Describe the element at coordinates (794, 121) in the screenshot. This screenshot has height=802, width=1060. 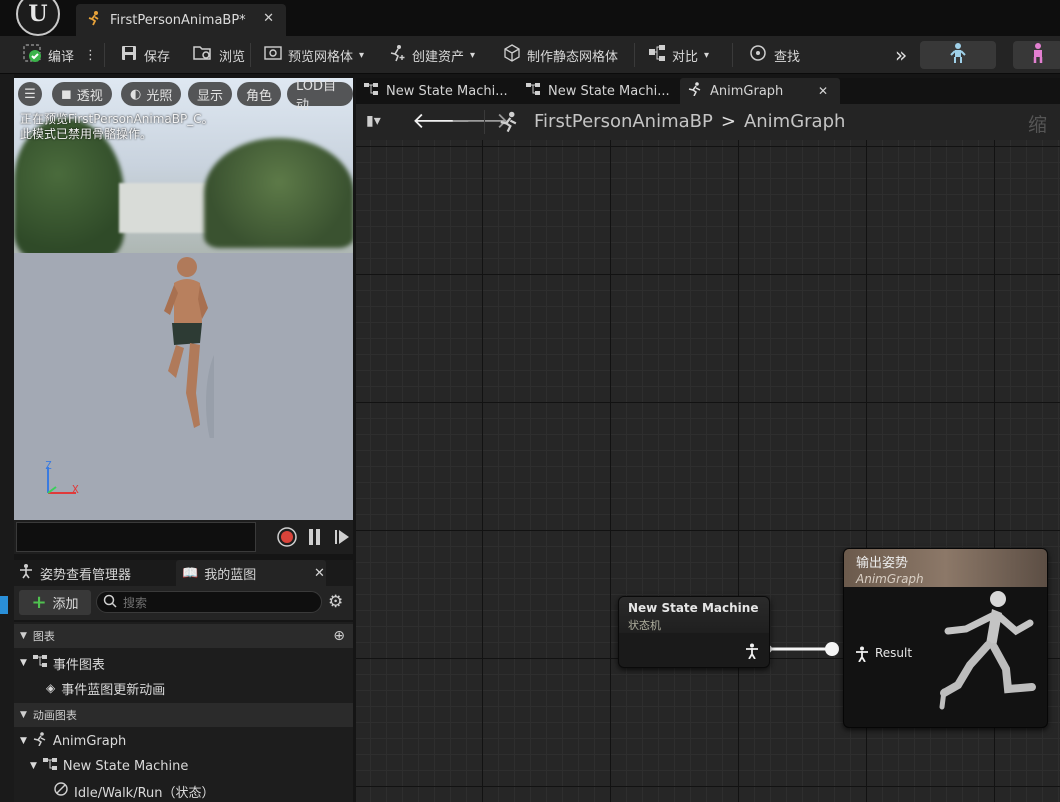
I see `breadcrumb-current: AnimGraph` at that location.